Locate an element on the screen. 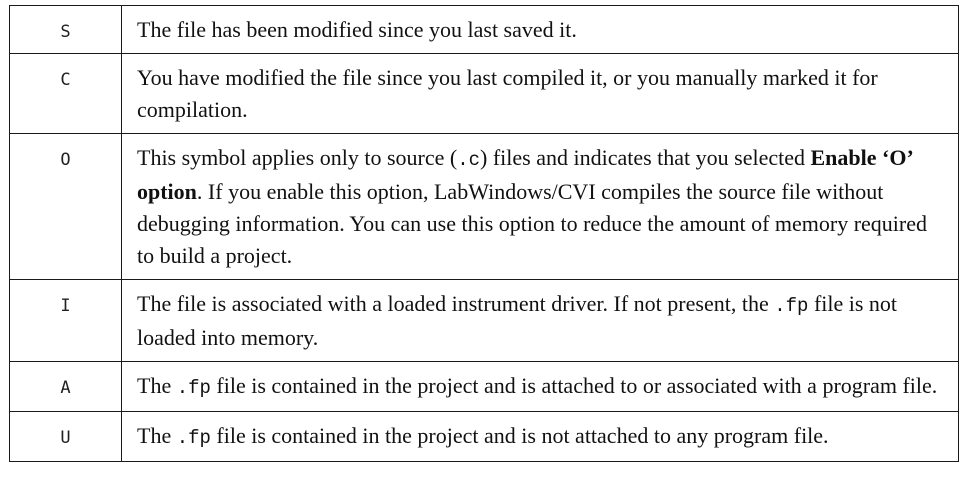 This screenshot has width=968, height=501. symbol-glyph: I is located at coordinates (65, 306).